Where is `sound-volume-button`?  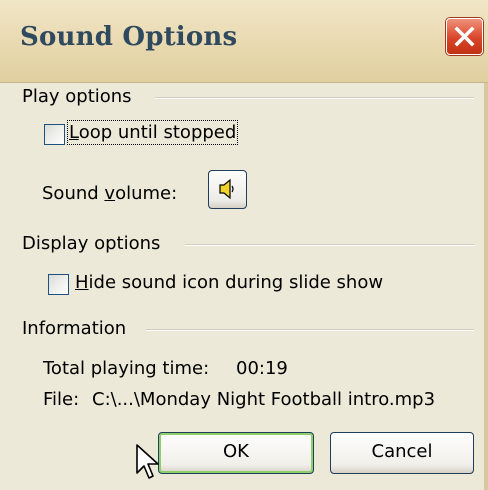 sound-volume-button is located at coordinates (227, 189).